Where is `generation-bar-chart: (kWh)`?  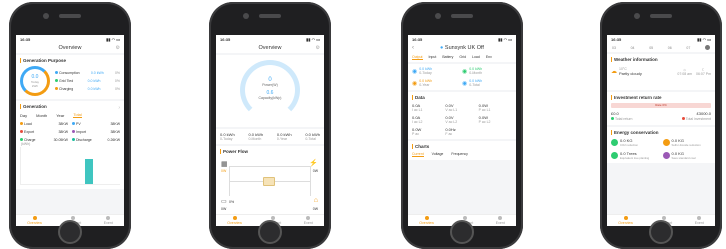 generation-bar-chart: (kWh) is located at coordinates (70, 163).